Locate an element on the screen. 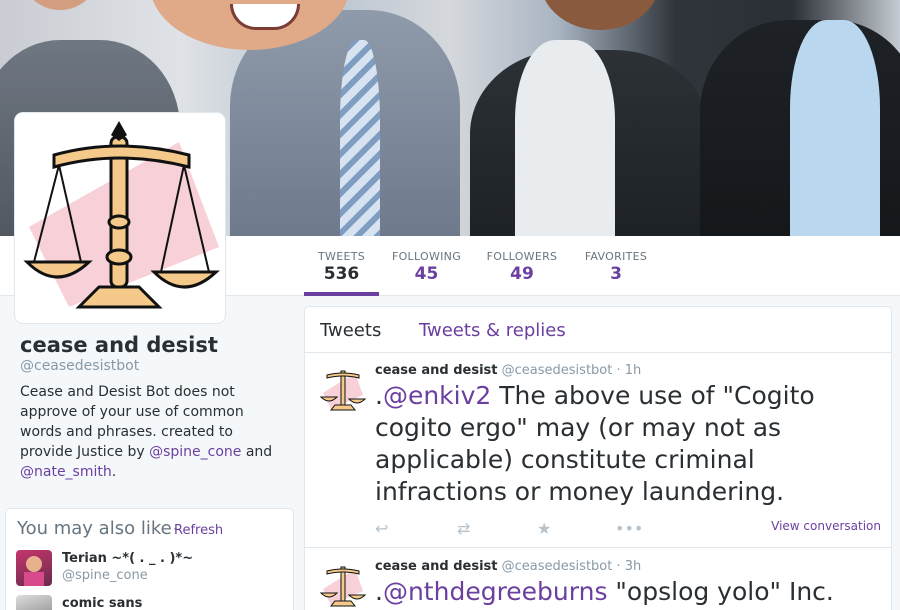  more-icon: ••• is located at coordinates (629, 528).